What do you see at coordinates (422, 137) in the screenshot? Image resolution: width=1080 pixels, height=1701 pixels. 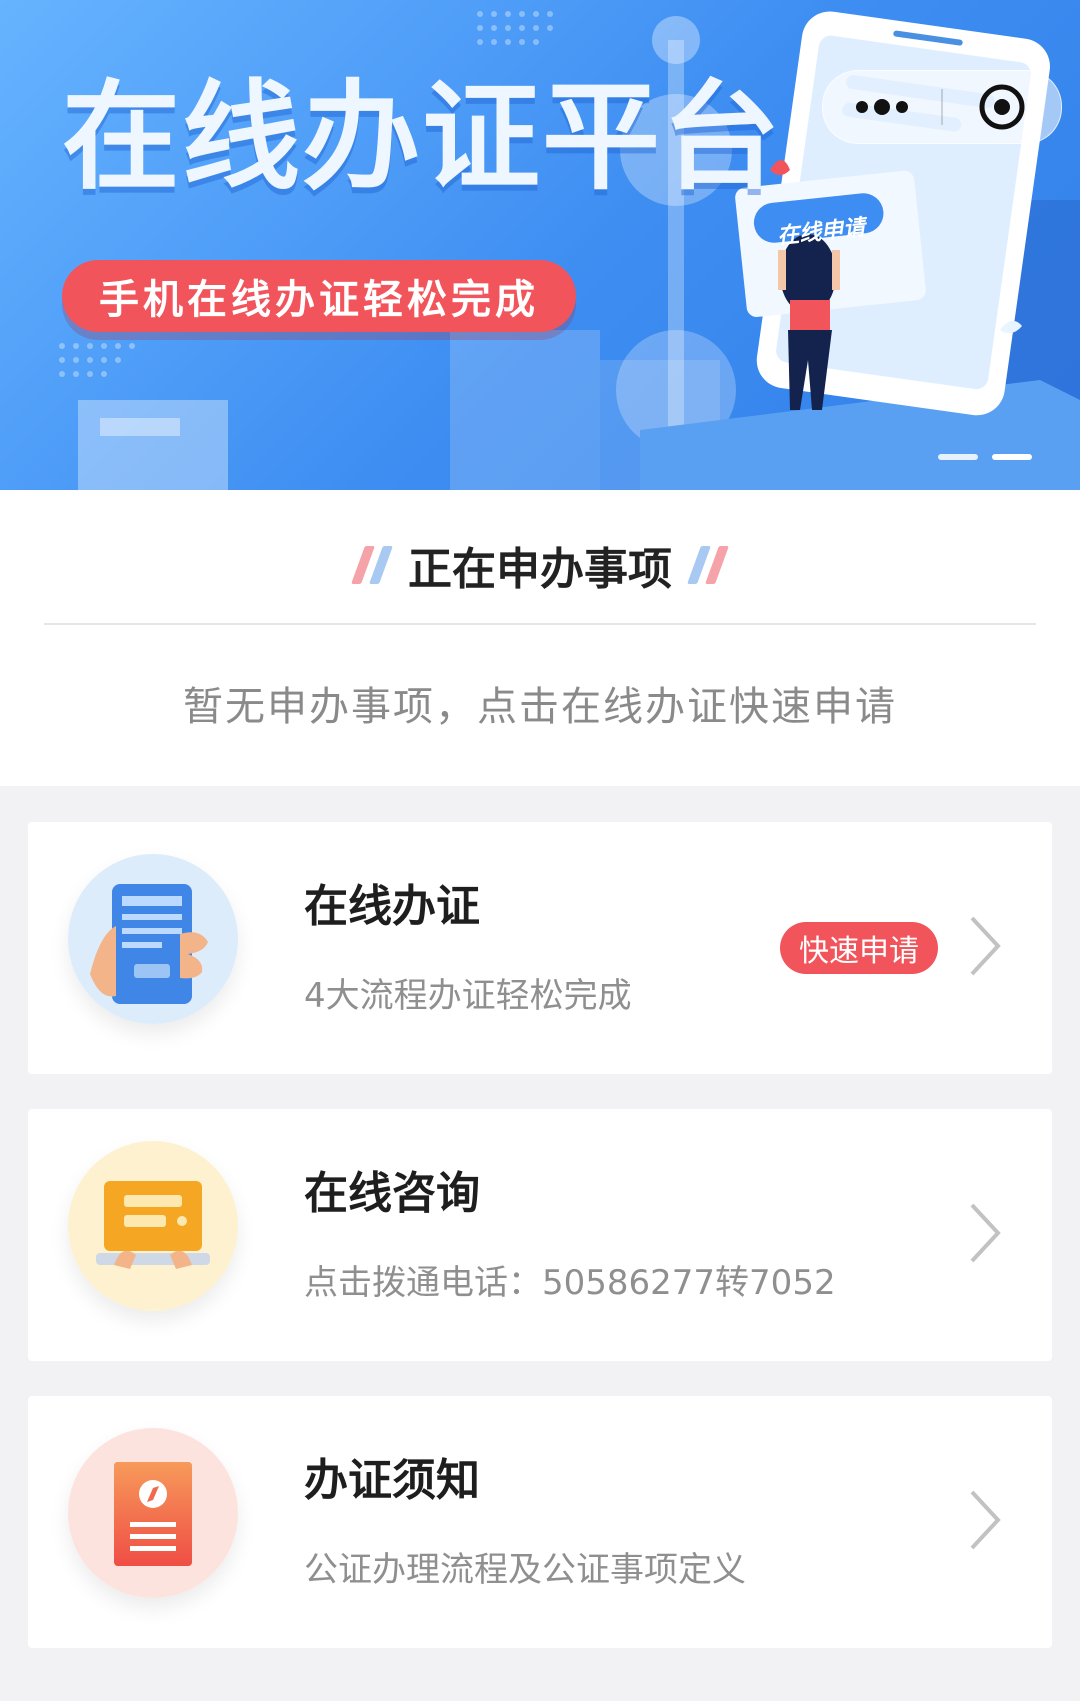 I see `banner-title: 在线办证平台` at bounding box center [422, 137].